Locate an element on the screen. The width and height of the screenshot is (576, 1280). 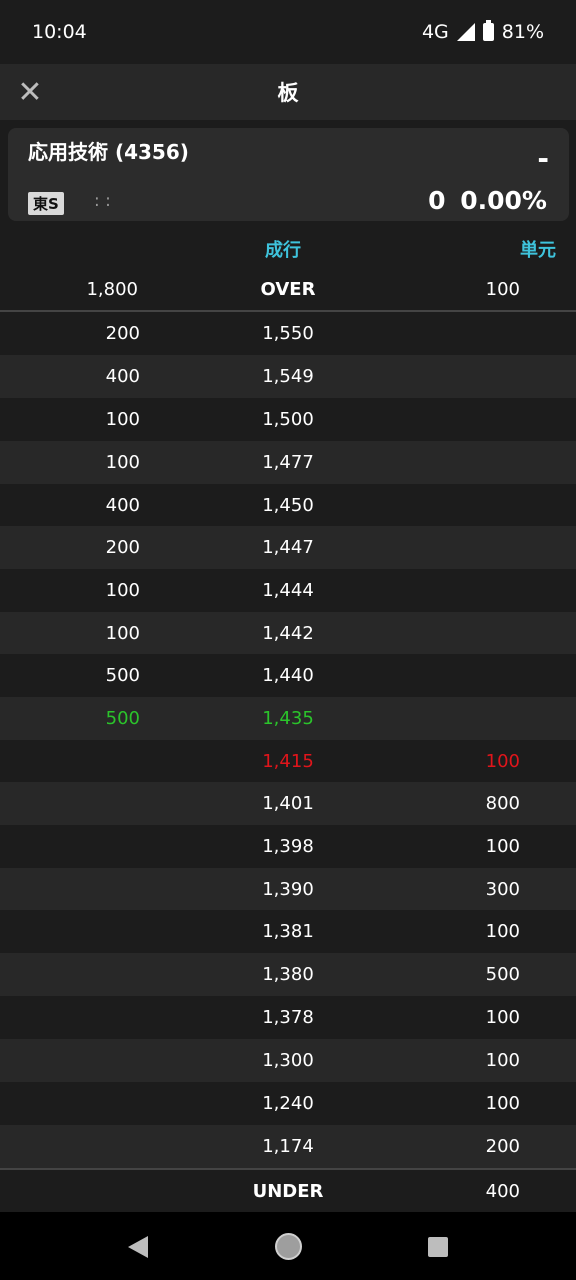
ask-row: 400 1,450 is located at coordinates (288, 505).